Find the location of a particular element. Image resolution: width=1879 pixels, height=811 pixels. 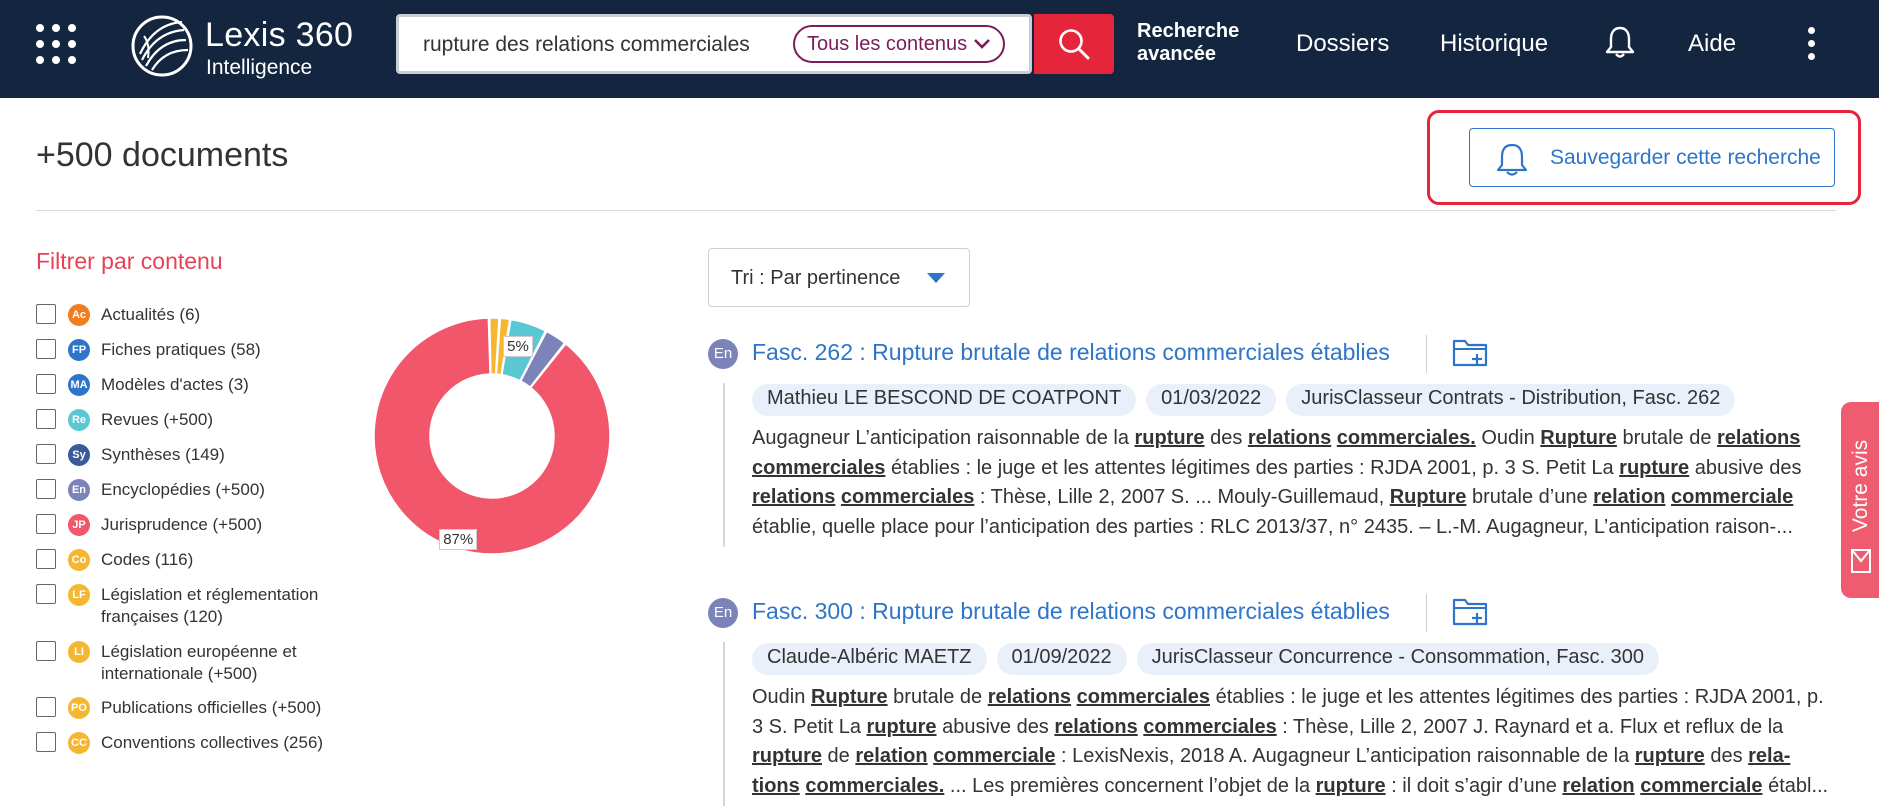

filter-item-conventions-collectives: CC Conventions collectives (256) is located at coordinates (179, 743).